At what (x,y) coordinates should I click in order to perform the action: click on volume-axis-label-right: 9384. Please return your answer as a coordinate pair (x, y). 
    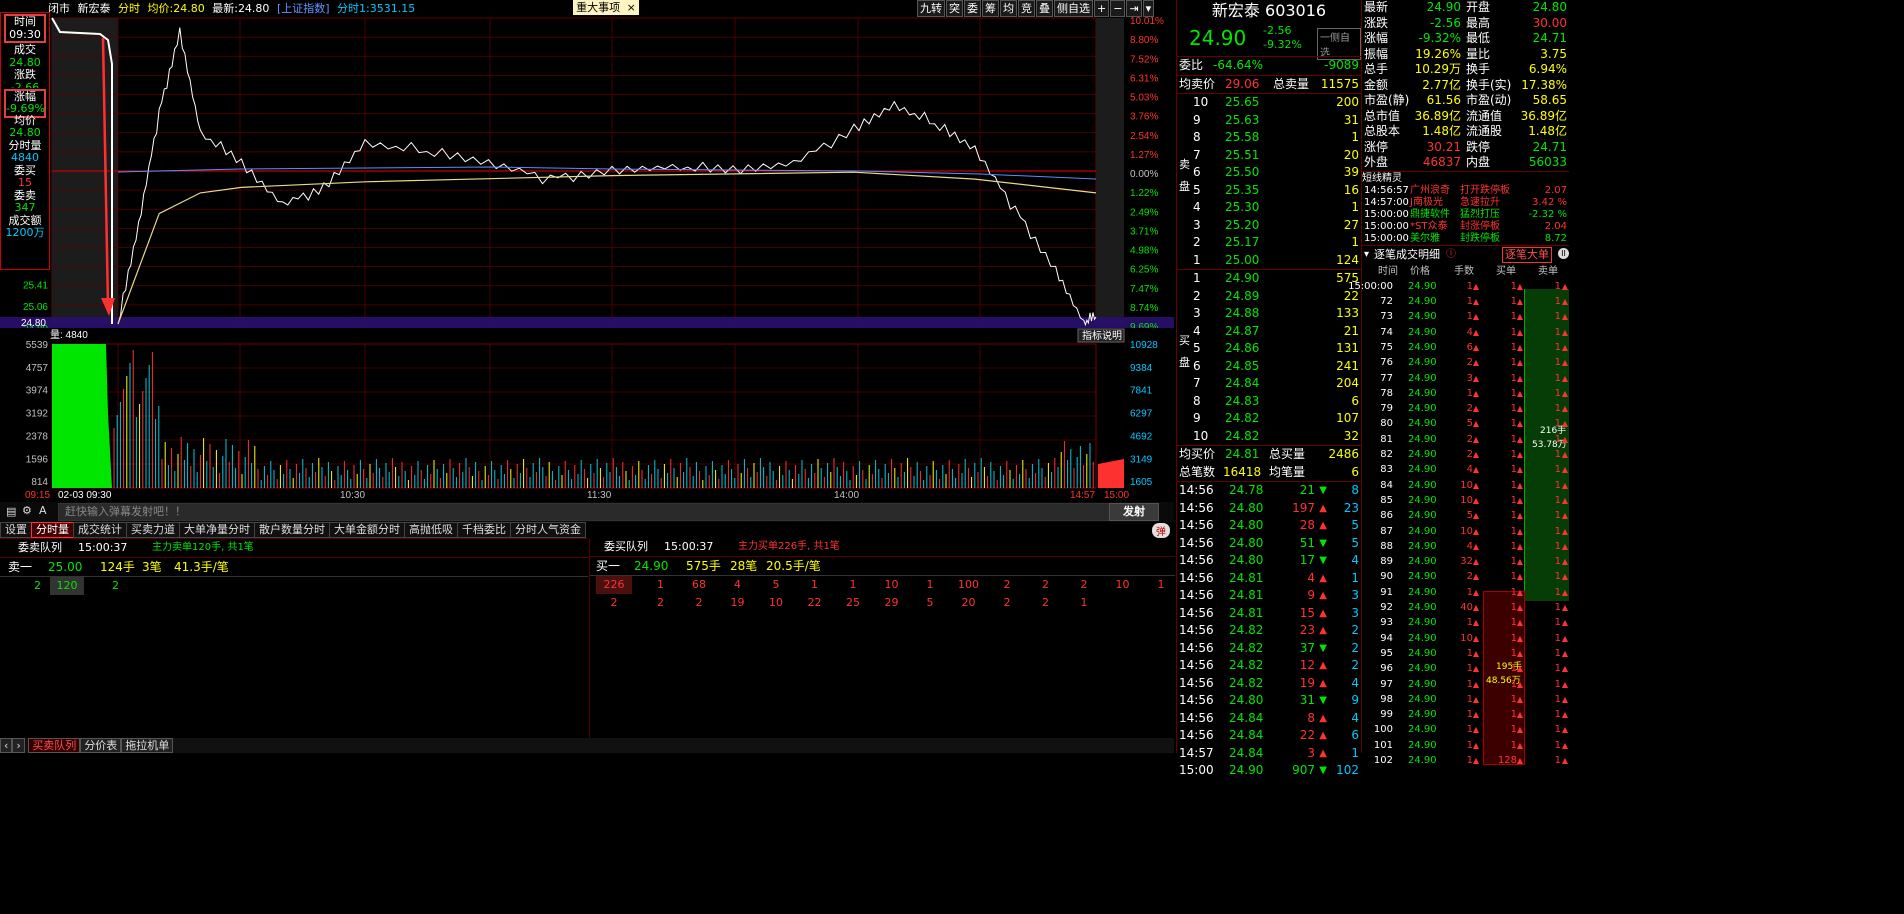
    Looking at the image, I should click on (1141, 368).